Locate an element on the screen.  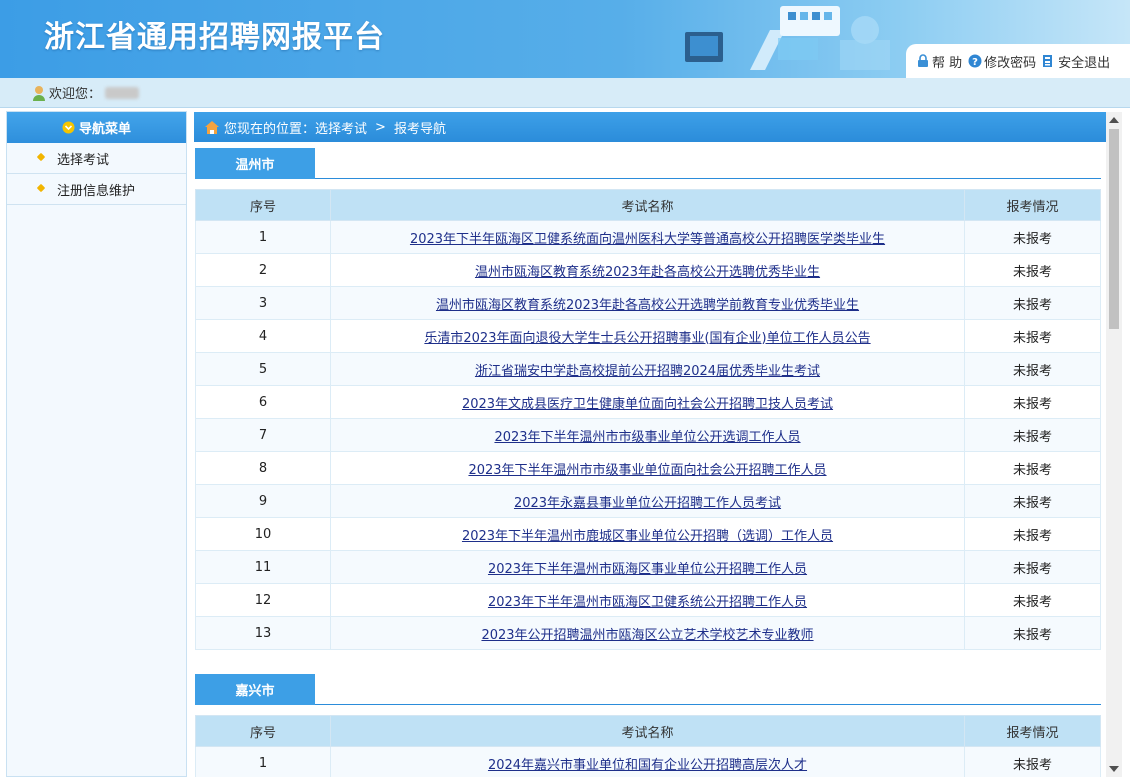
row-number: 7 is located at coordinates (263, 435).